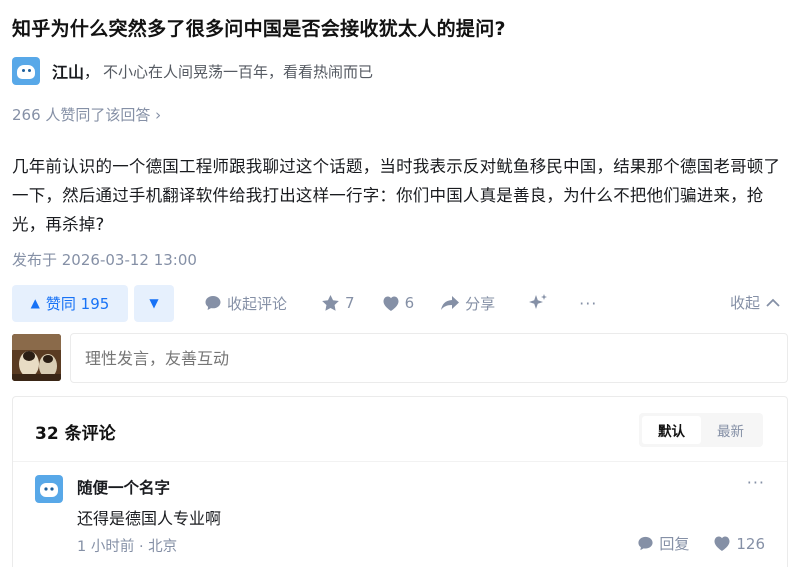 The image size is (800, 567). Describe the element at coordinates (744, 303) in the screenshot. I see `collapse-label: 收起` at that location.